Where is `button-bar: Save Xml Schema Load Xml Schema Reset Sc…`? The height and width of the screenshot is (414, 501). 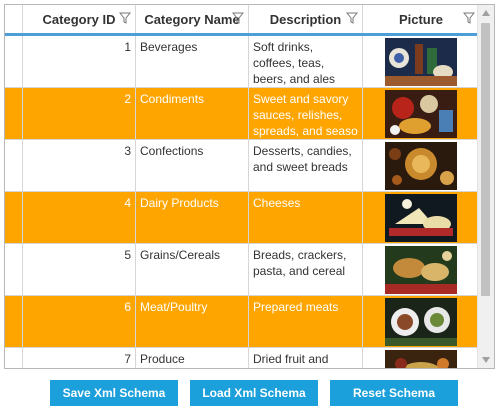
button-bar: Save Xml Schema Load Xml Schema Reset Sc… is located at coordinates (250, 393).